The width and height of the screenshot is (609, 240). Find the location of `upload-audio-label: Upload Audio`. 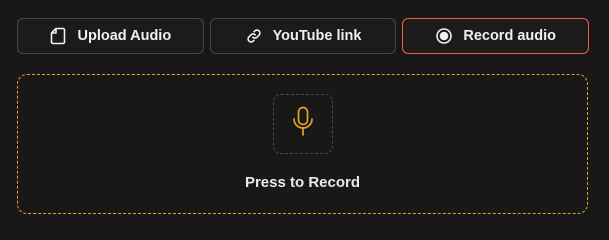

upload-audio-label: Upload Audio is located at coordinates (124, 36).